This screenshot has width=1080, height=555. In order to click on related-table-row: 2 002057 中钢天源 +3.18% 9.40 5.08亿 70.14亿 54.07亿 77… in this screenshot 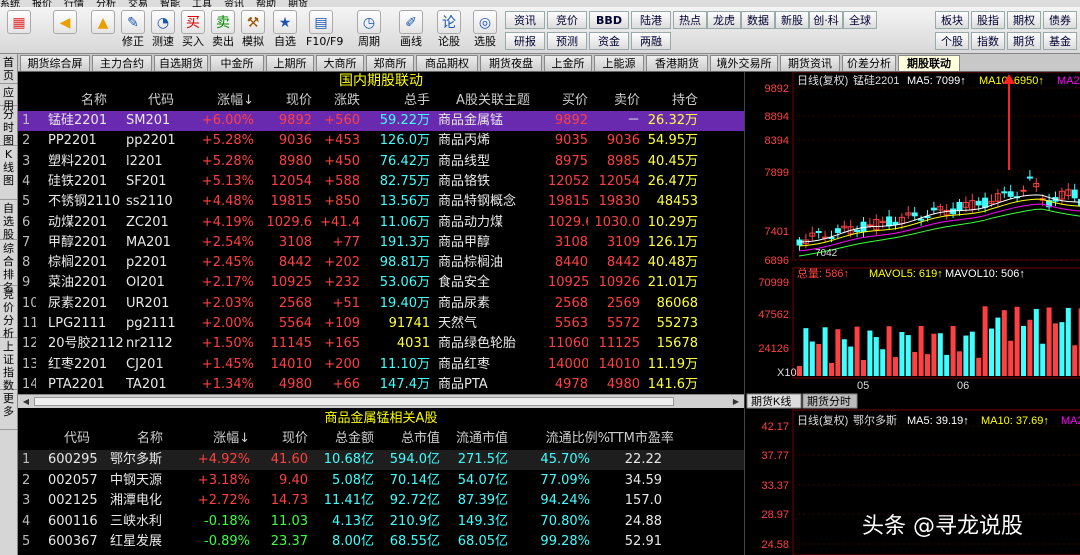, I will do `click(381, 481)`.